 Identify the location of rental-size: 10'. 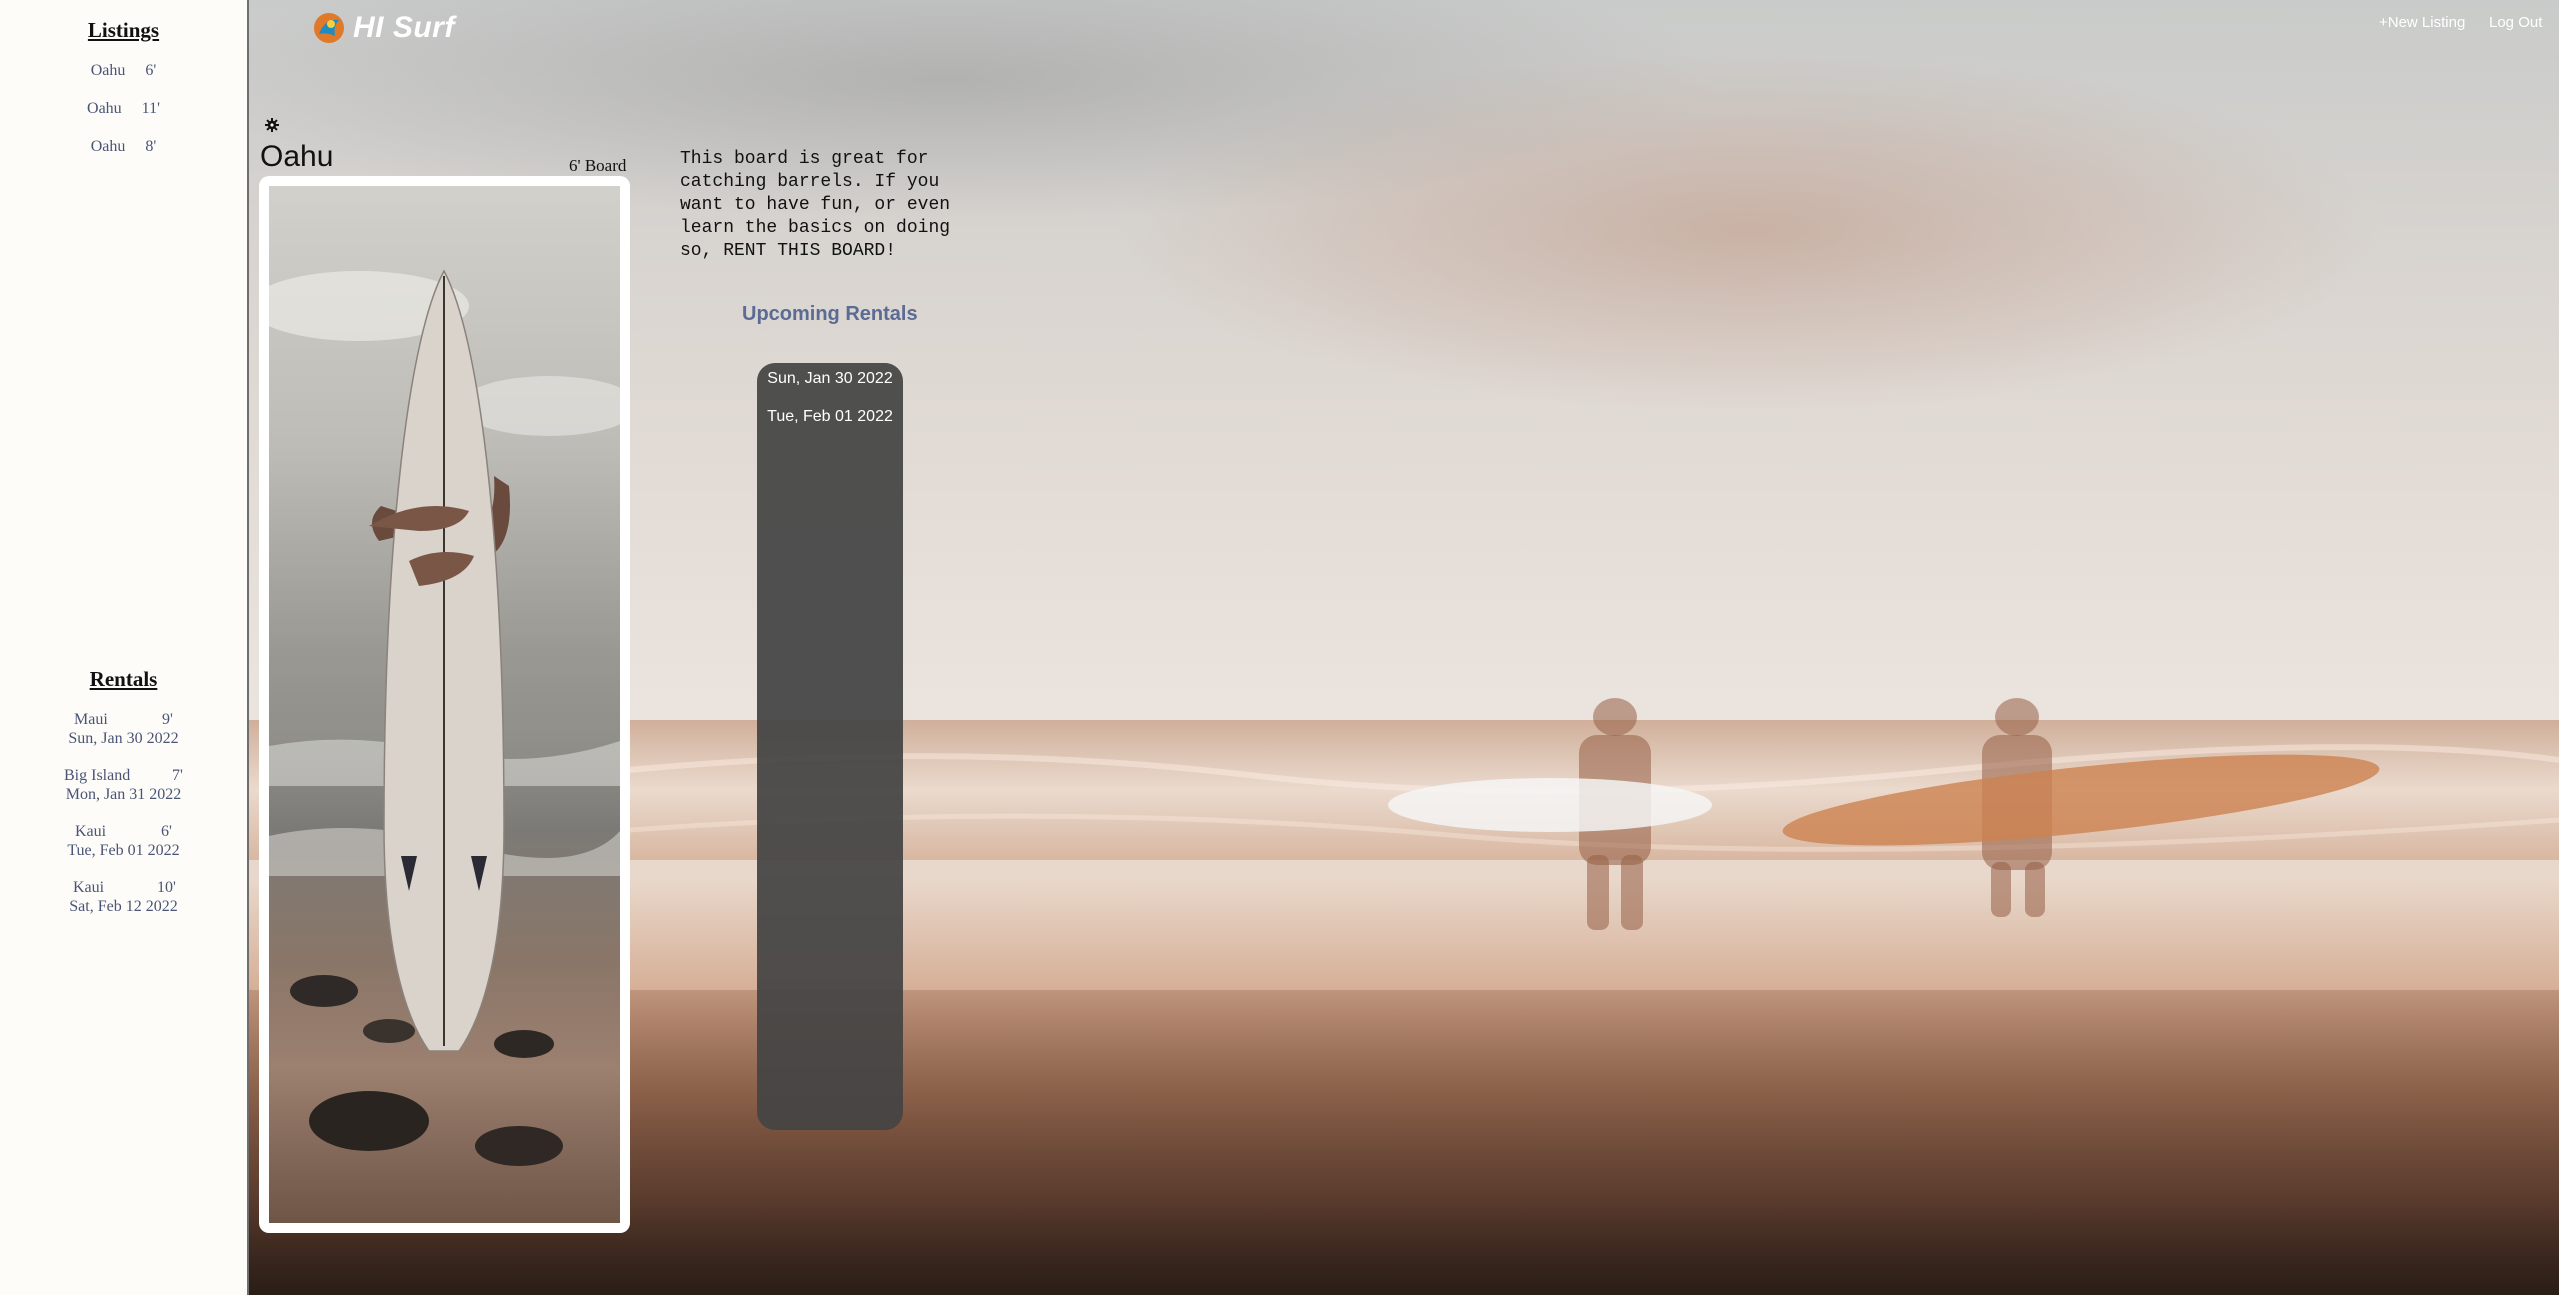
(166, 887).